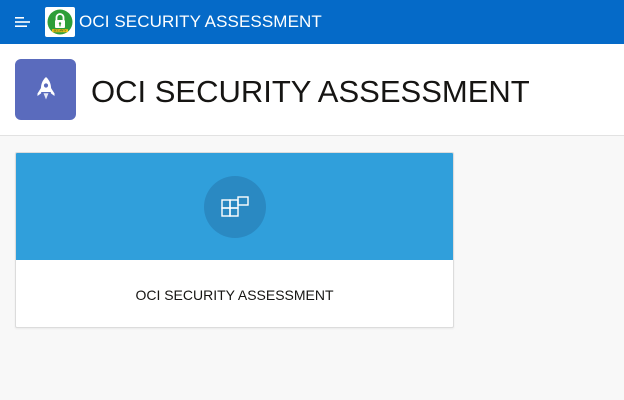  I want to click on app-logo: SECURITY, so click(60, 22).